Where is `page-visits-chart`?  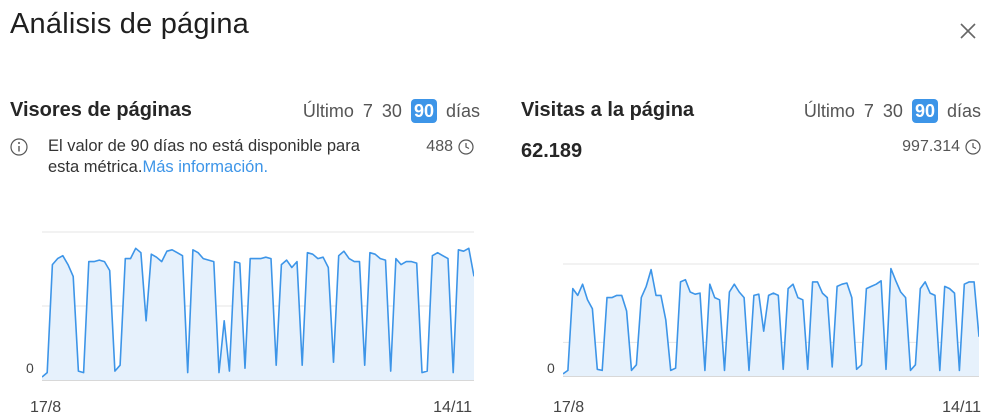
page-visits-chart is located at coordinates (771, 320).